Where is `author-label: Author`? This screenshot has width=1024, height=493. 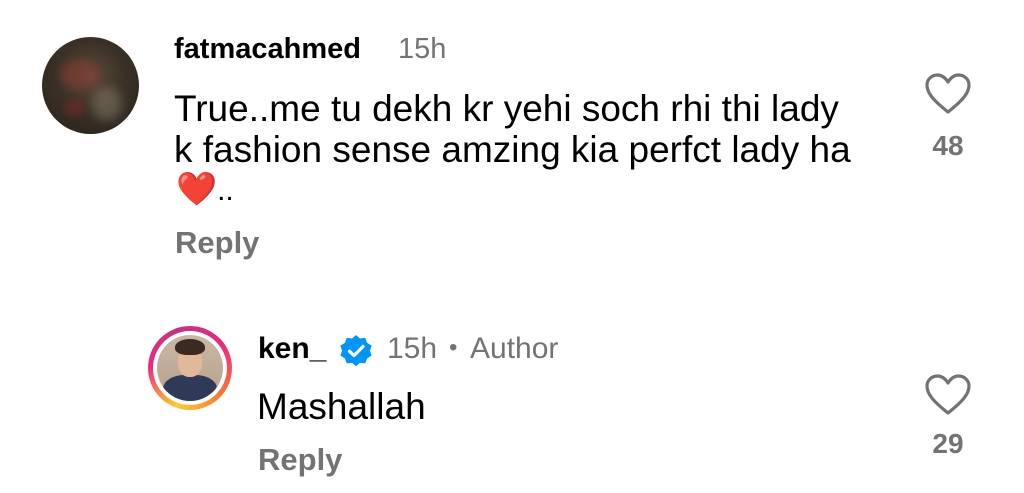 author-label: Author is located at coordinates (514, 348).